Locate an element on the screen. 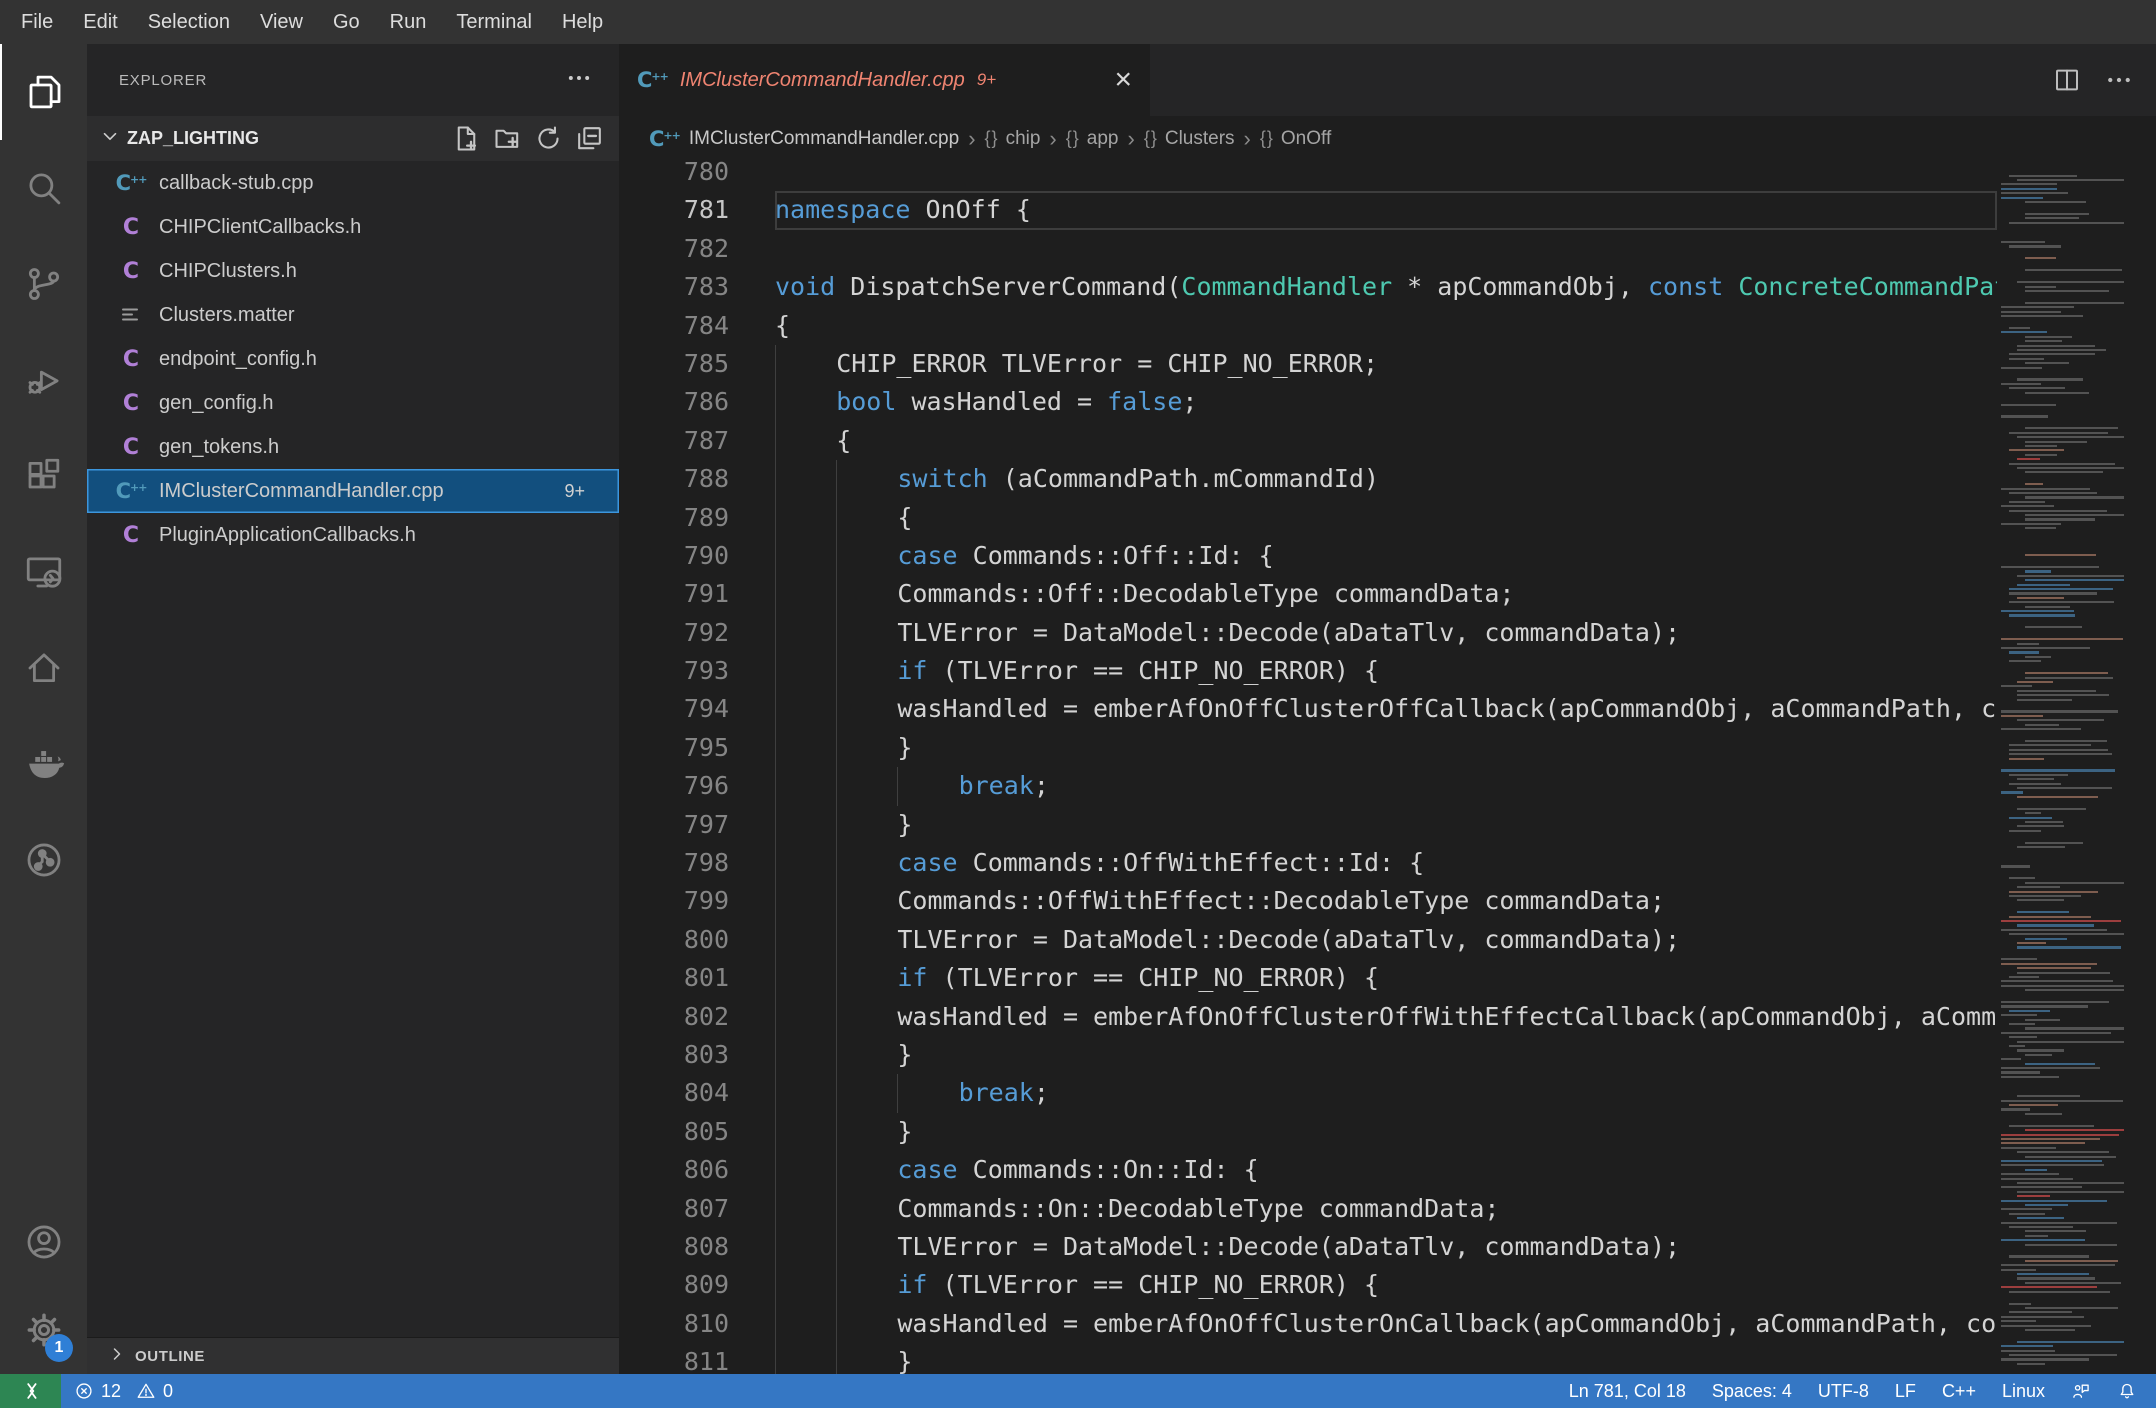  folder-section-header: ZAP_LIGHTING is located at coordinates (353, 138).